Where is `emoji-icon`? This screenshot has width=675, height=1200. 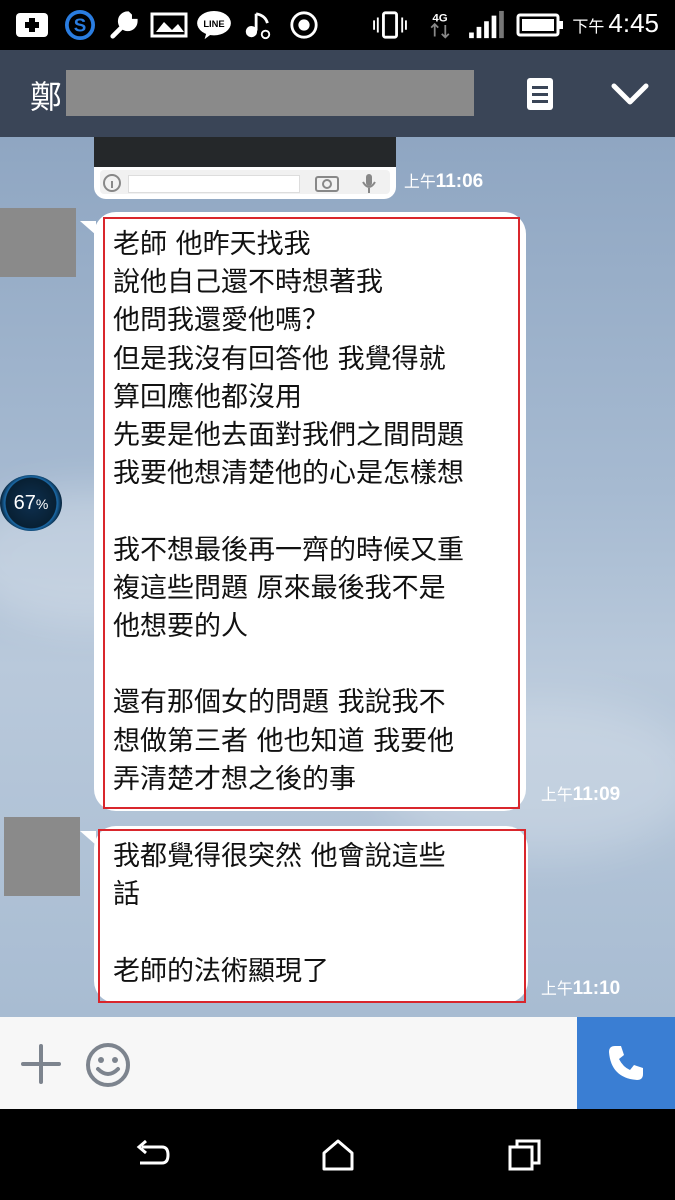 emoji-icon is located at coordinates (108, 1065).